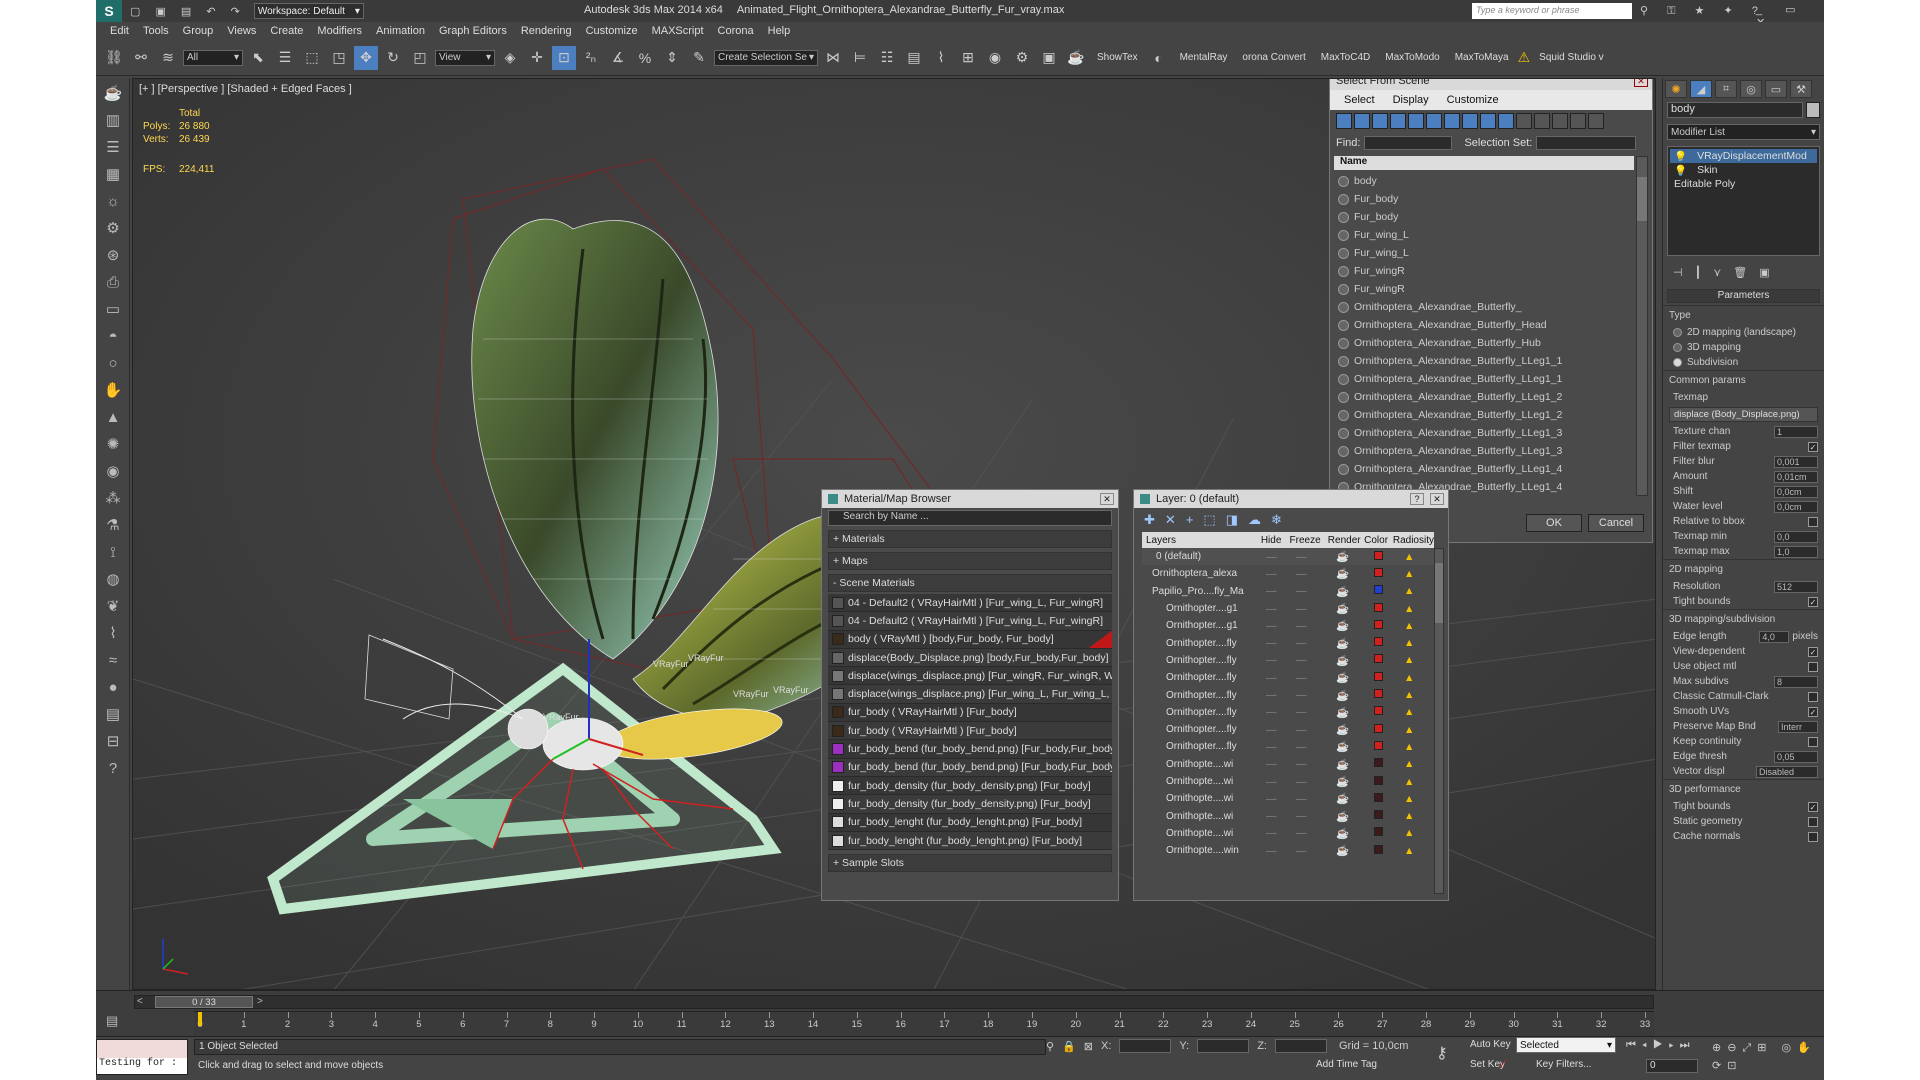  Describe the element at coordinates (113, 606) in the screenshot. I see `plant-icon: ❦` at that location.